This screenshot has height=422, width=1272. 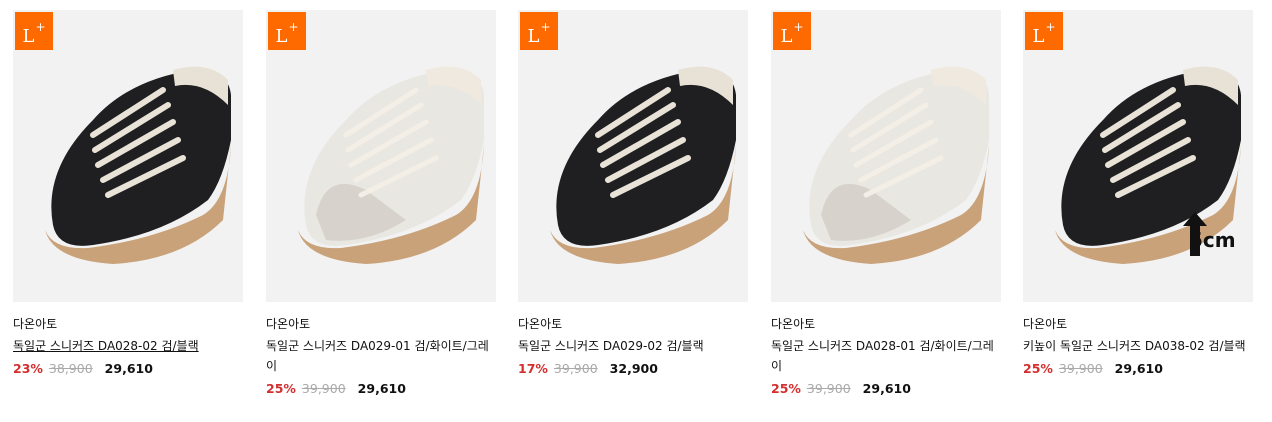 I want to click on height-label: 5cm, so click(x=1212, y=240).